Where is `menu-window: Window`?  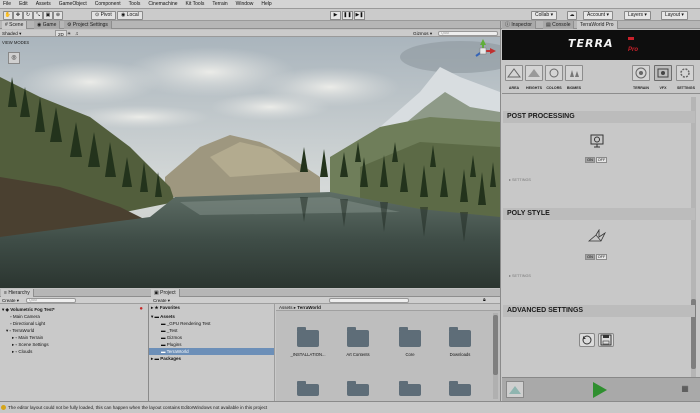 menu-window: Window is located at coordinates (245, 4).